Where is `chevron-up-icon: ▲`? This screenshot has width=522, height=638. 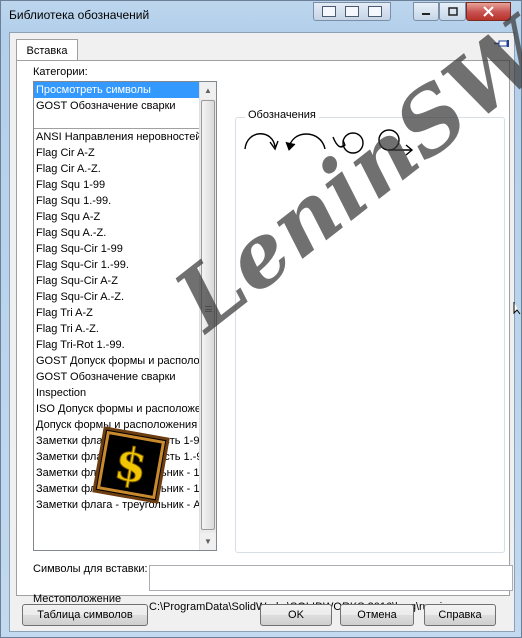 chevron-up-icon: ▲ is located at coordinates (208, 90).